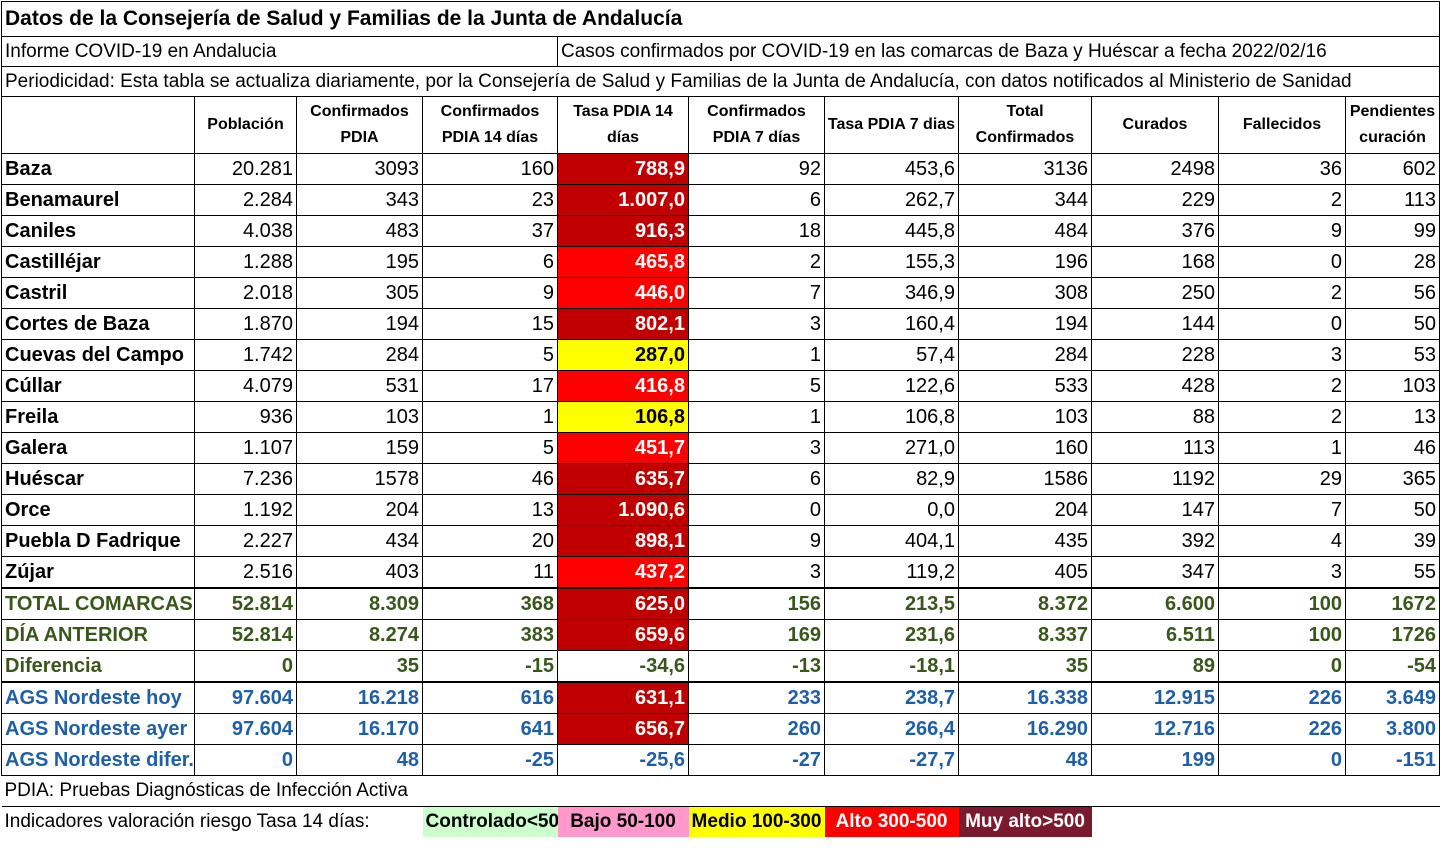  I want to click on rate-14d-cell: 287,0, so click(623, 355).